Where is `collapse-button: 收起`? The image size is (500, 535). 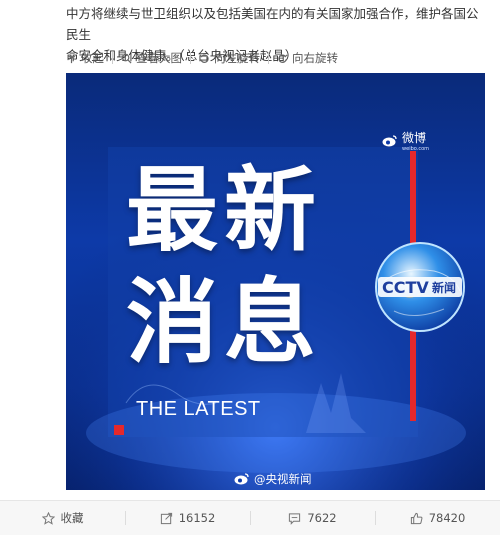 collapse-button: 收起 is located at coordinates (85, 58).